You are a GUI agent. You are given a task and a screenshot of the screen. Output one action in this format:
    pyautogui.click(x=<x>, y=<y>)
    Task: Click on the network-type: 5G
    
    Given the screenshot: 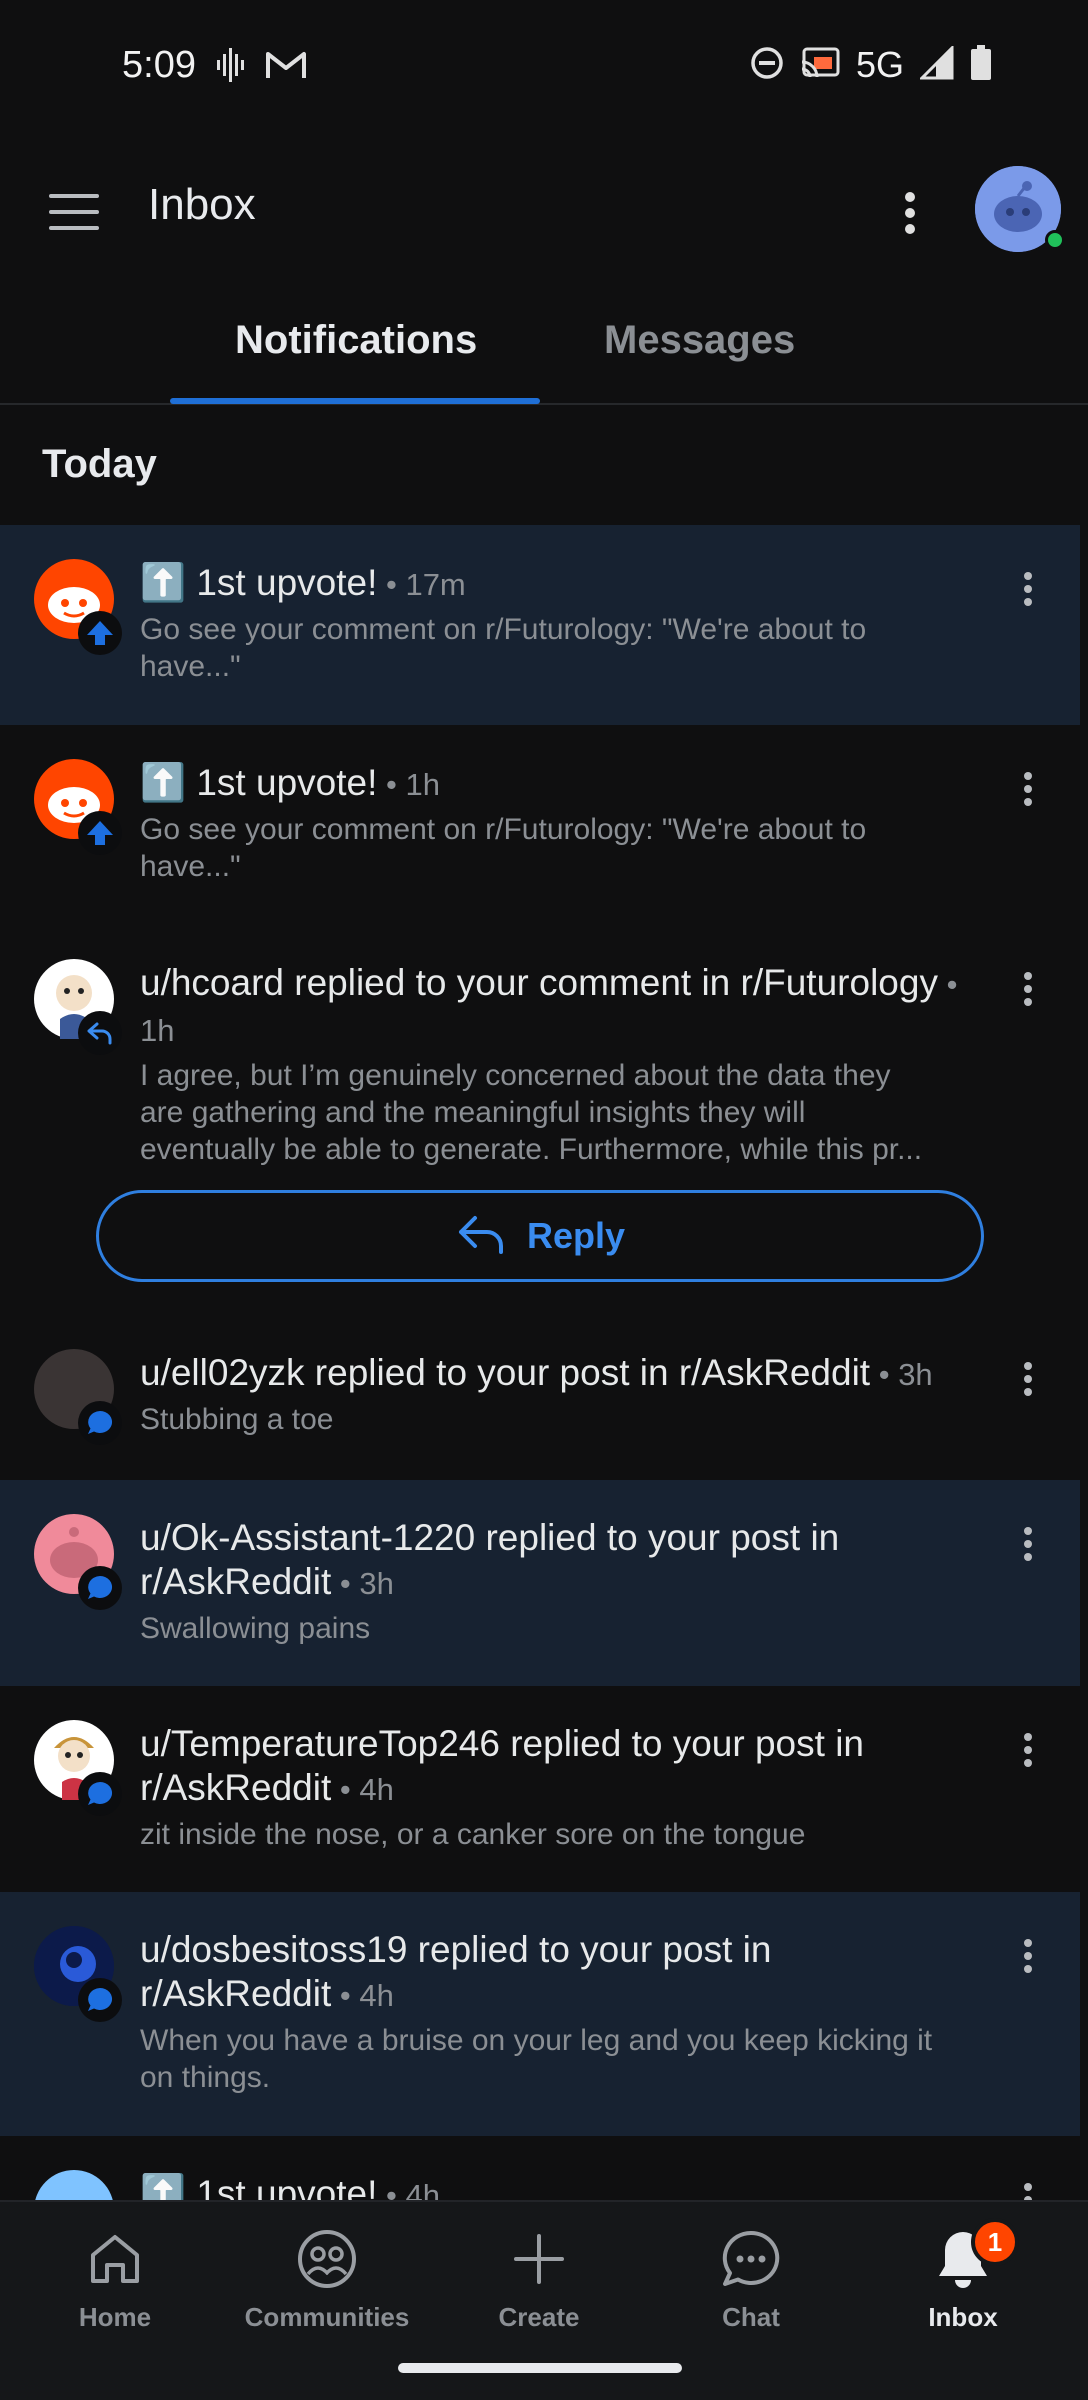 What is the action you would take?
    pyautogui.click(x=879, y=64)
    